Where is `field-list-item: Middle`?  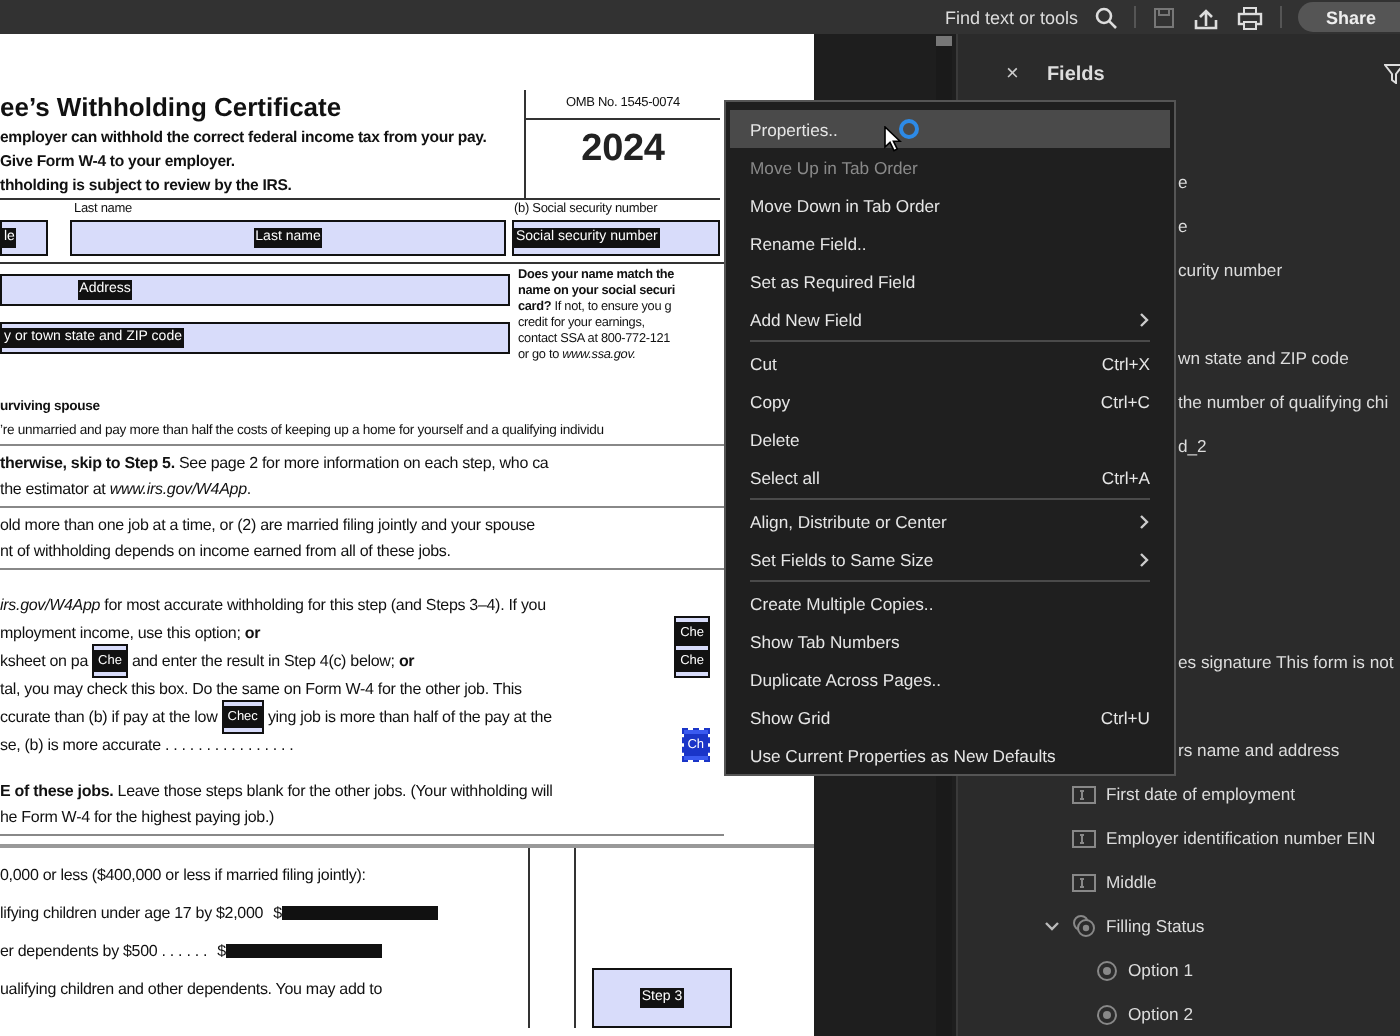
field-list-item: Middle is located at coordinates (1179, 882).